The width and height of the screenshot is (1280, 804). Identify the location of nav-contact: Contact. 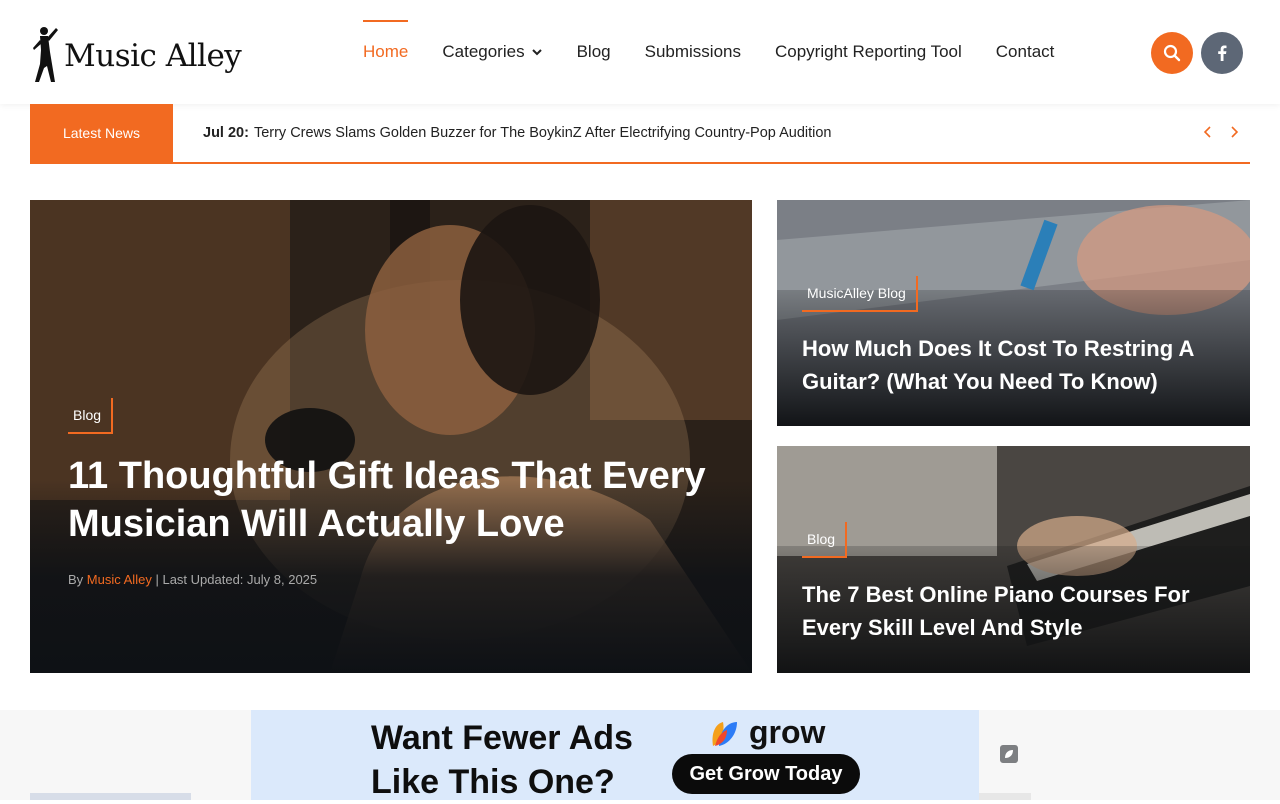
(1025, 52).